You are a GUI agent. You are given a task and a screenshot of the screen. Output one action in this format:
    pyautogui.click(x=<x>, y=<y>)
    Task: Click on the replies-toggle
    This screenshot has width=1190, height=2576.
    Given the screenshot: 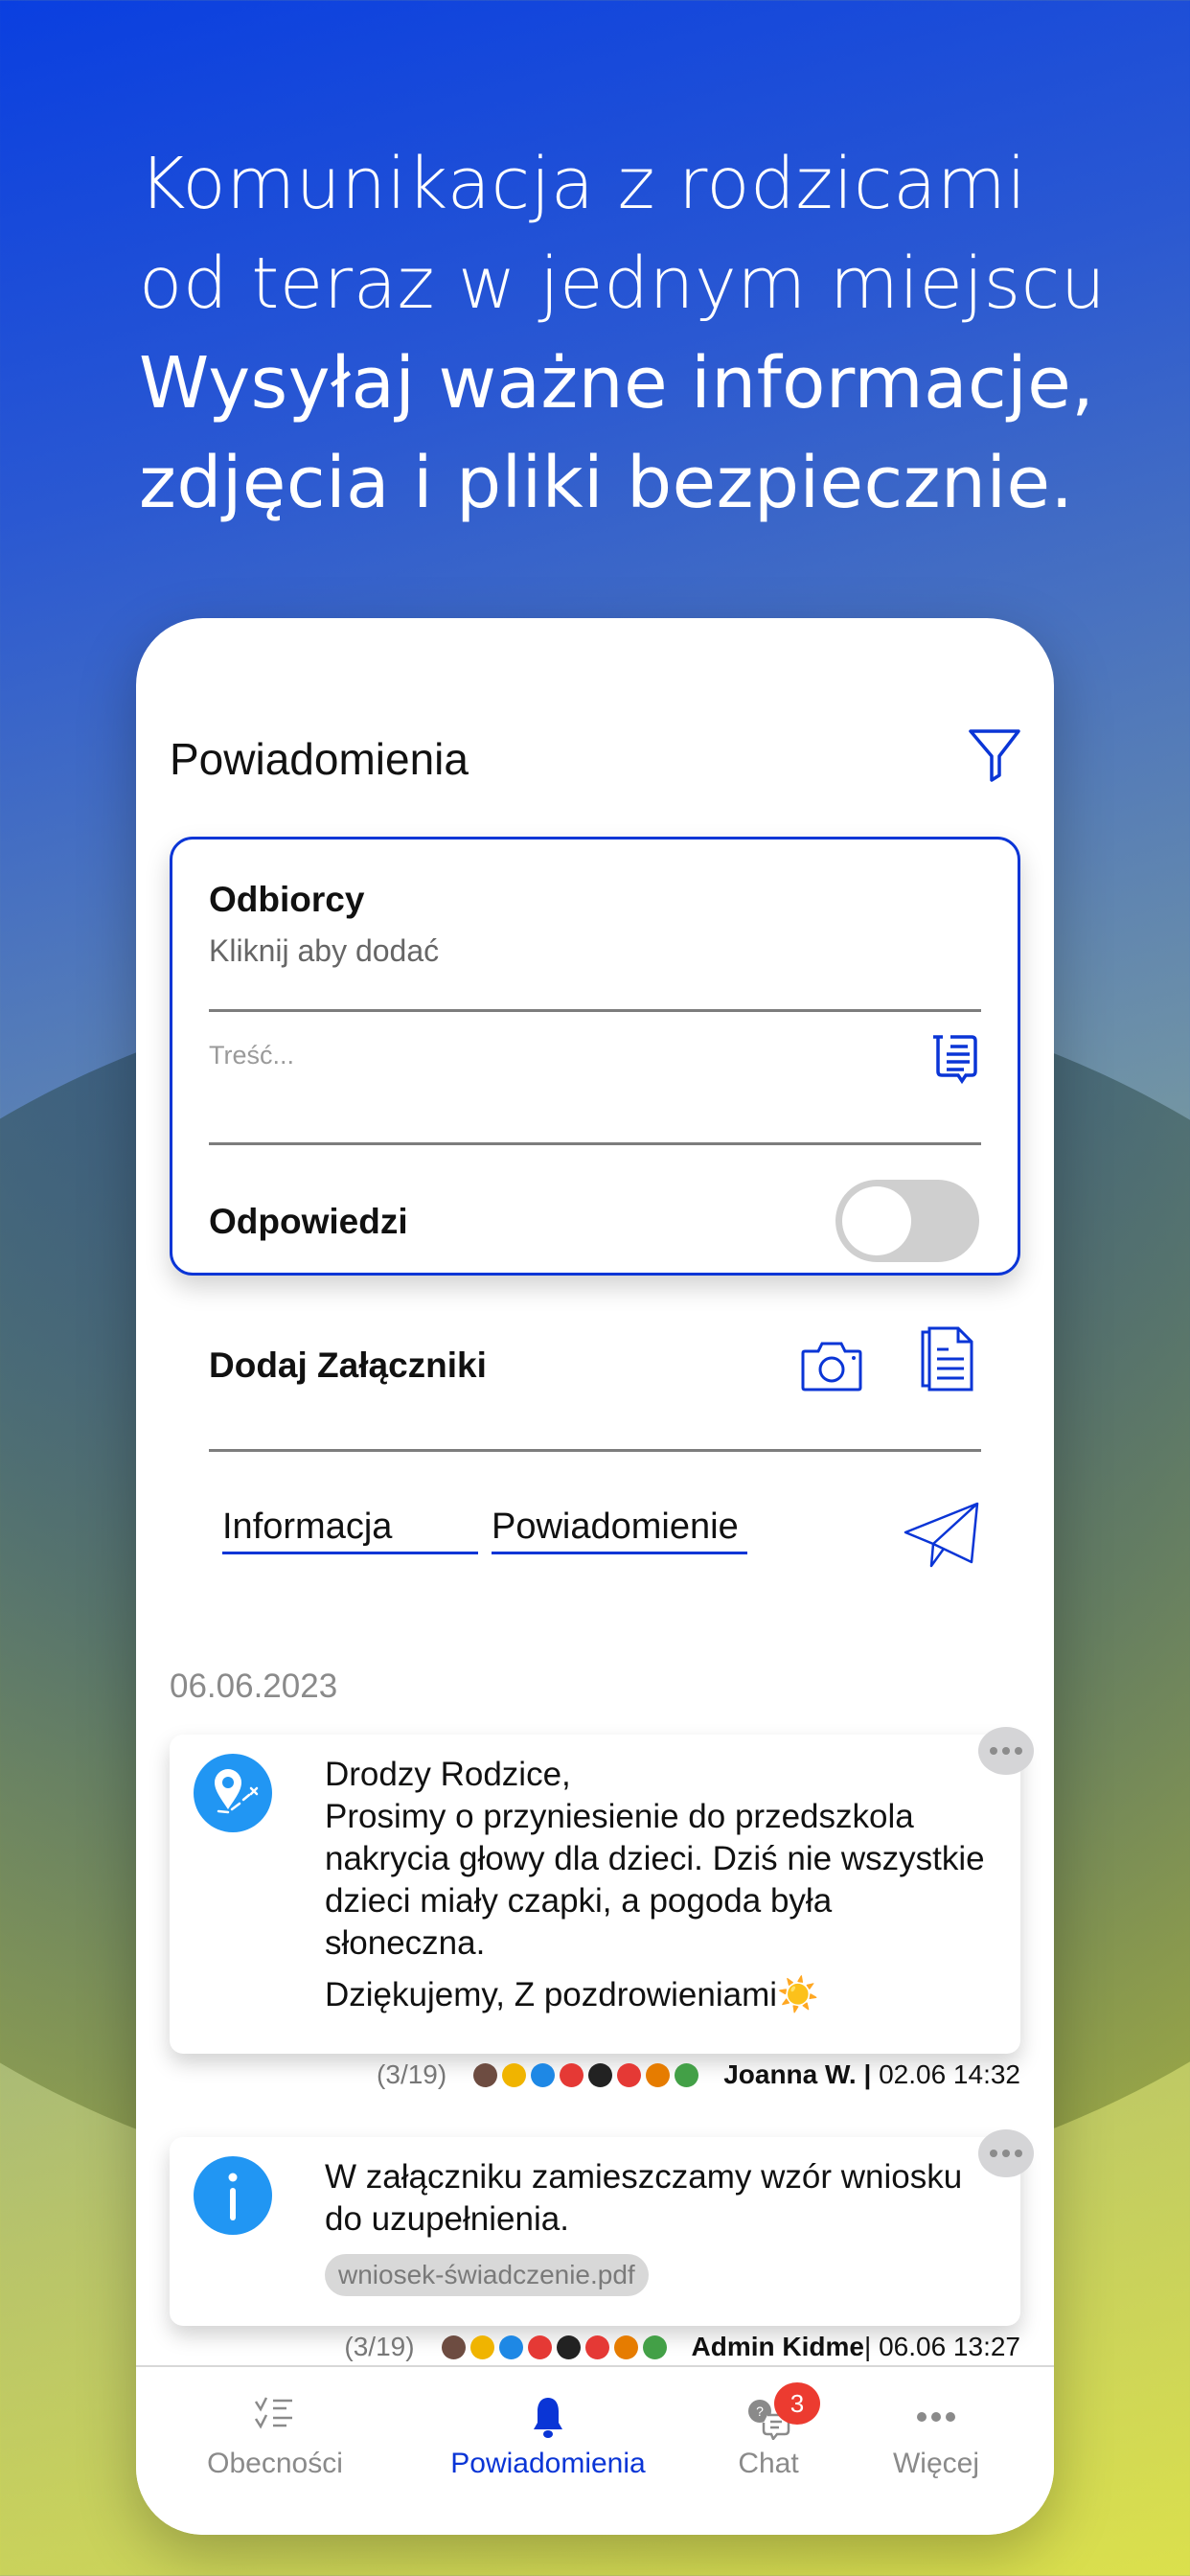 What is the action you would take?
    pyautogui.click(x=907, y=1221)
    